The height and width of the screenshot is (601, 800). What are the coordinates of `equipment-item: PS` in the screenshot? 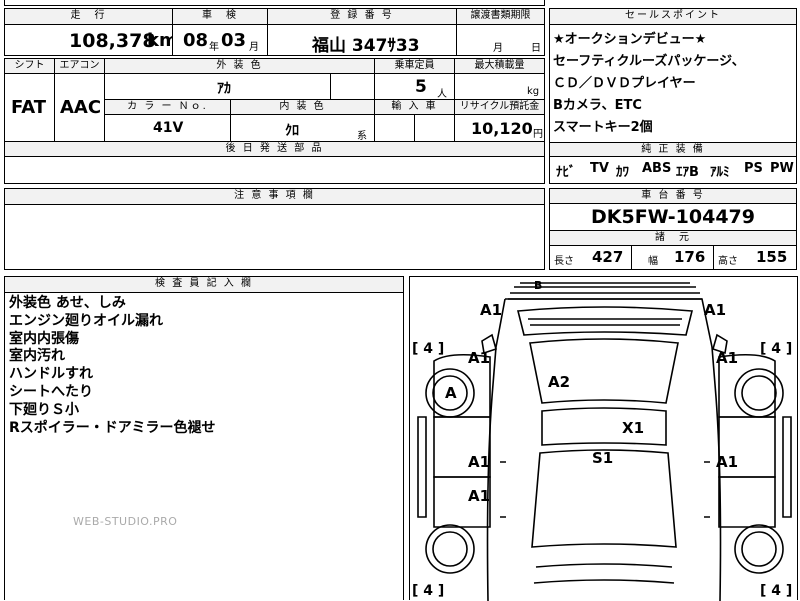 It's located at (753, 168).